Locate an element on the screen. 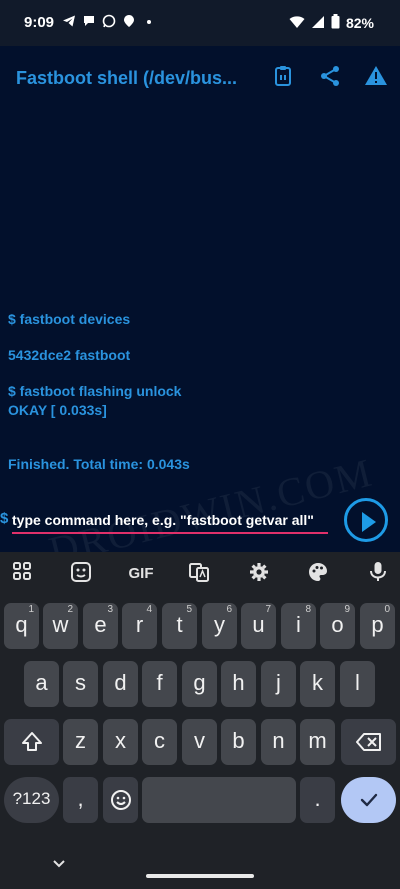 The width and height of the screenshot is (400, 889). key-label: p is located at coordinates (377, 624).